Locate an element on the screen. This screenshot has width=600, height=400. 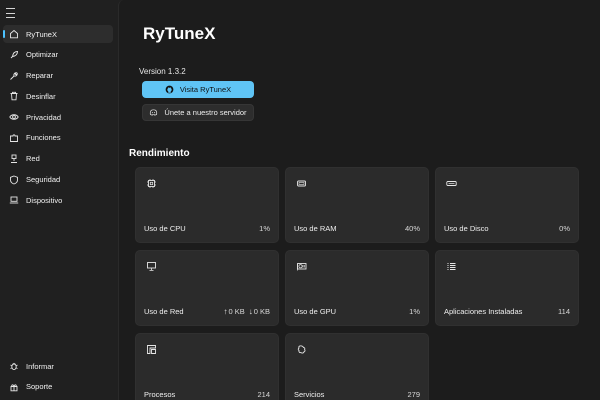
support-icon is located at coordinates (14, 387).